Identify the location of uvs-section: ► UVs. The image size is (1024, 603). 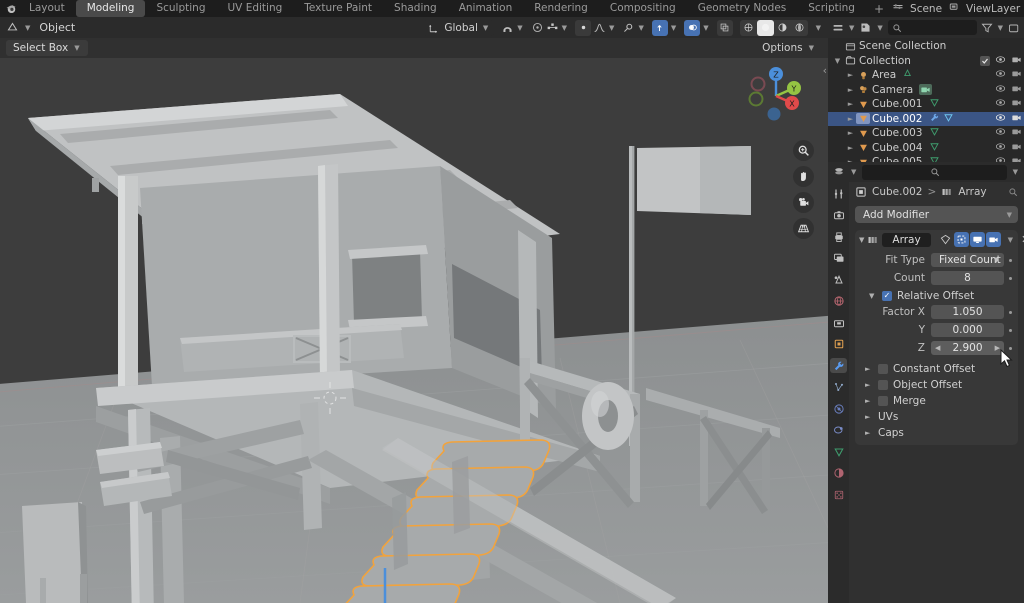
(936, 417).